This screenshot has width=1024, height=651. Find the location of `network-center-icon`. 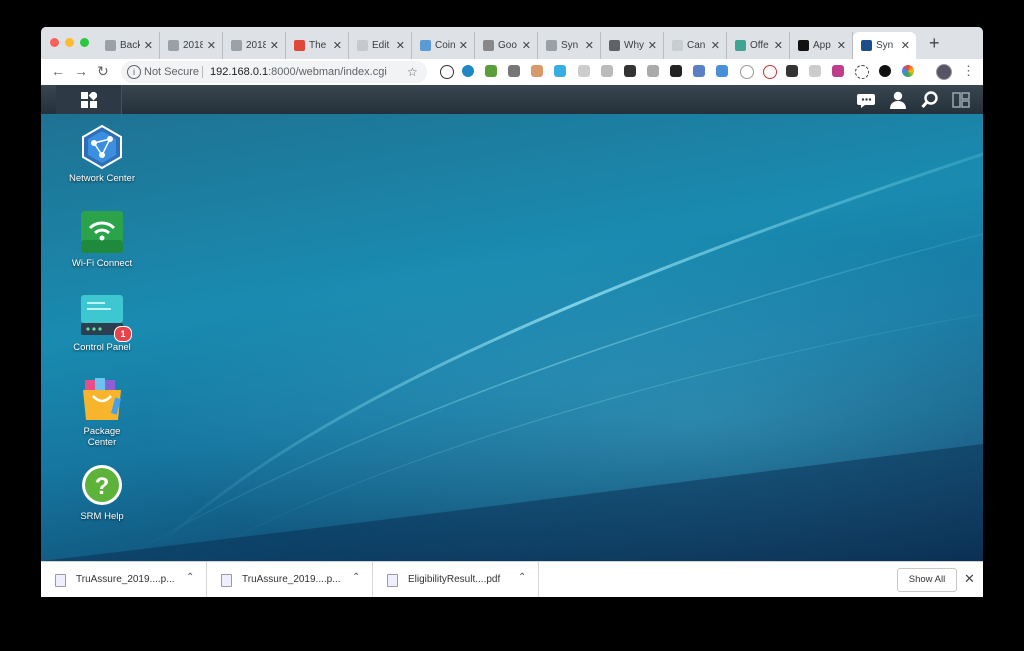

network-center-icon is located at coordinates (102, 147).